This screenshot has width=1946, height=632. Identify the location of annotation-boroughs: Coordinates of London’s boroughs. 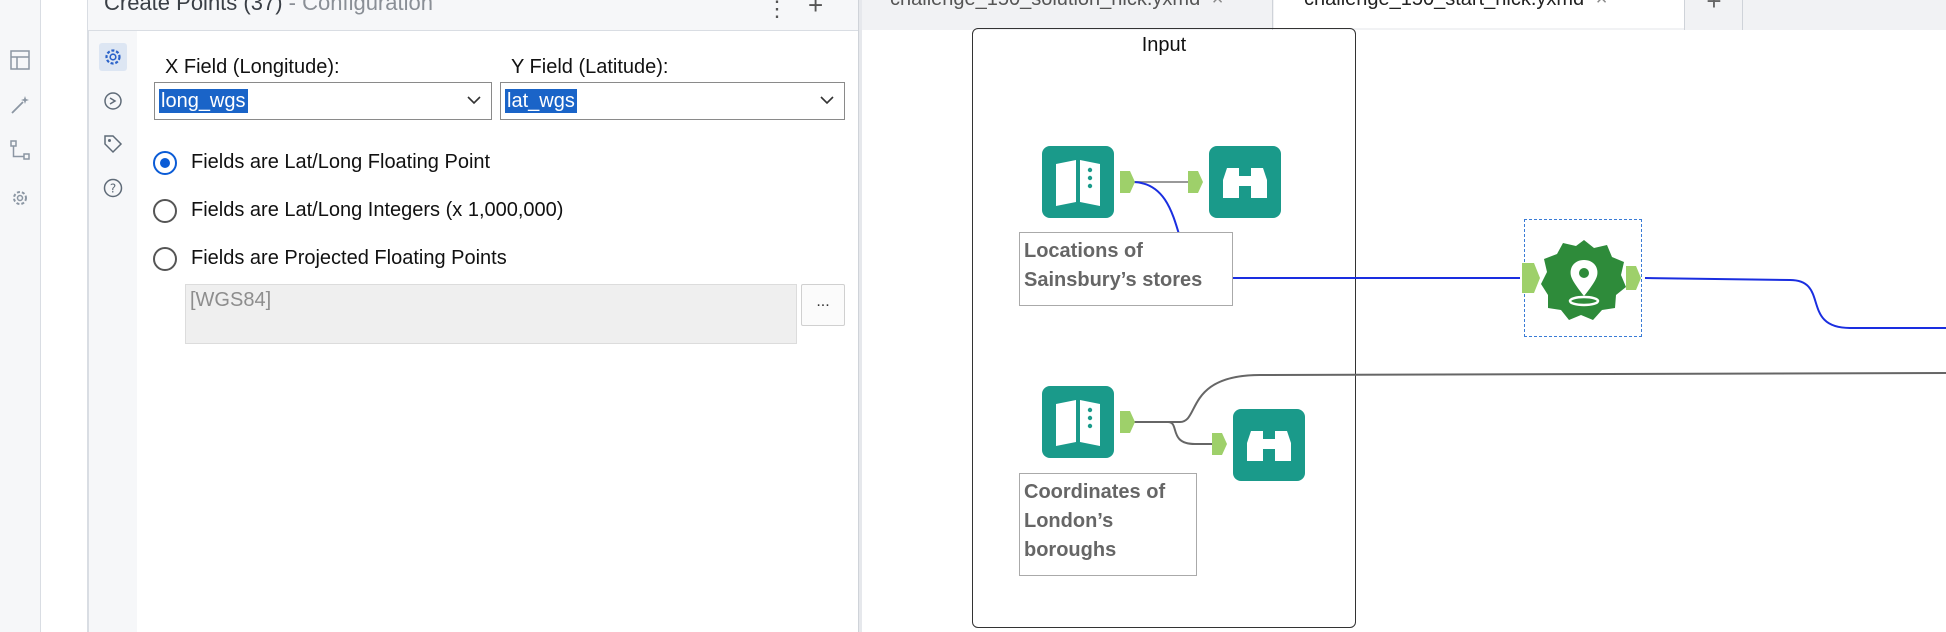
(1108, 524).